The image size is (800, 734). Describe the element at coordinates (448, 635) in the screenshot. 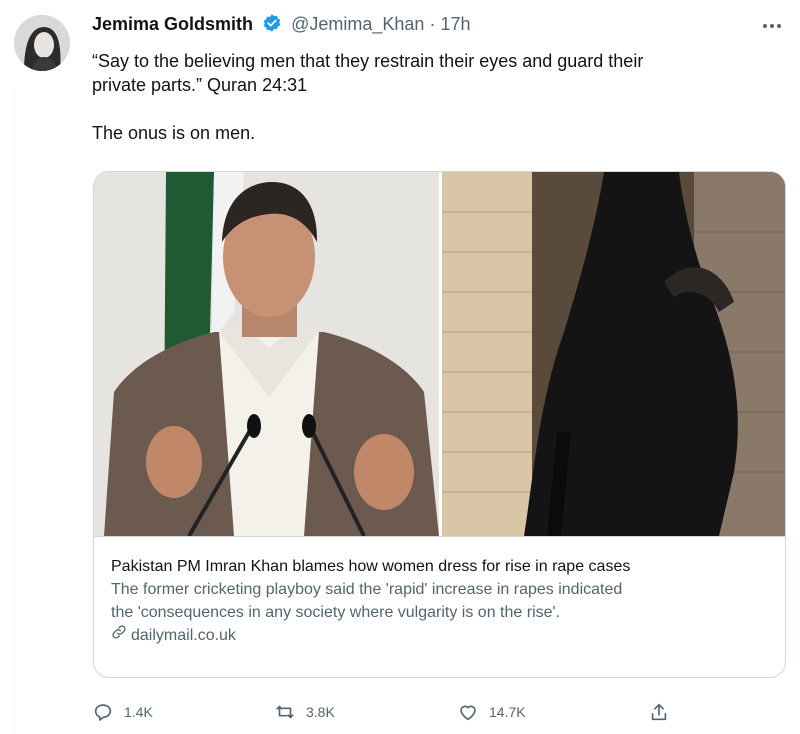

I see `card-domain: dailymail.co.uk` at that location.